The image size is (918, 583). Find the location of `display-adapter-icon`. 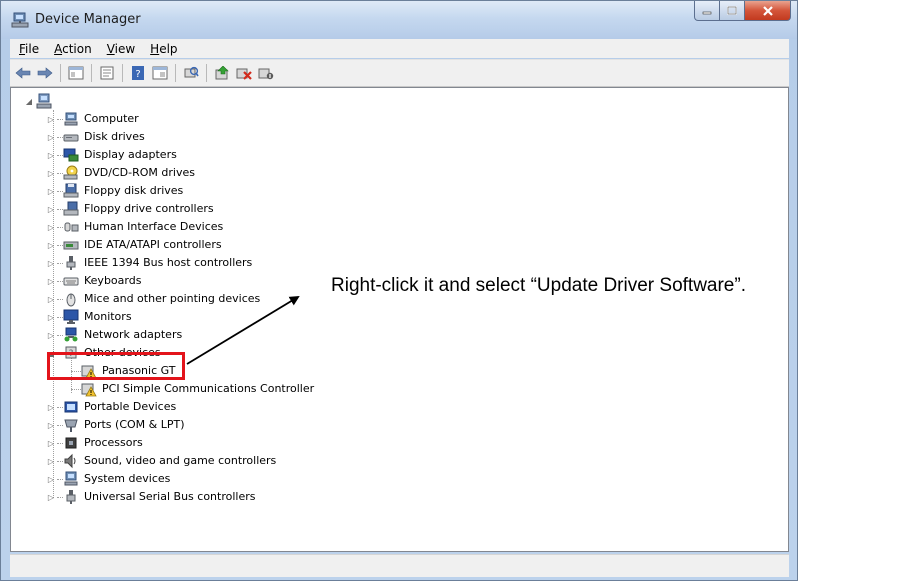

display-adapter-icon is located at coordinates (71, 155).